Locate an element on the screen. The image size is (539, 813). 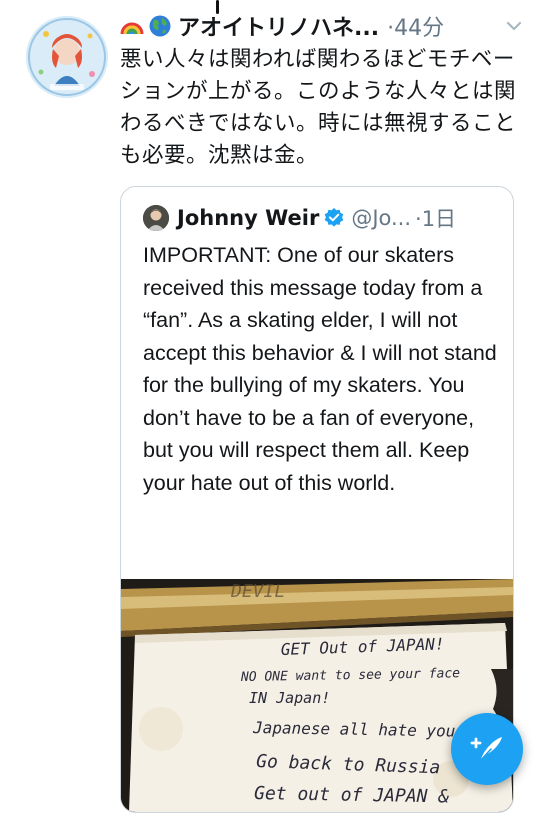
quoted-avatar is located at coordinates (156, 218).